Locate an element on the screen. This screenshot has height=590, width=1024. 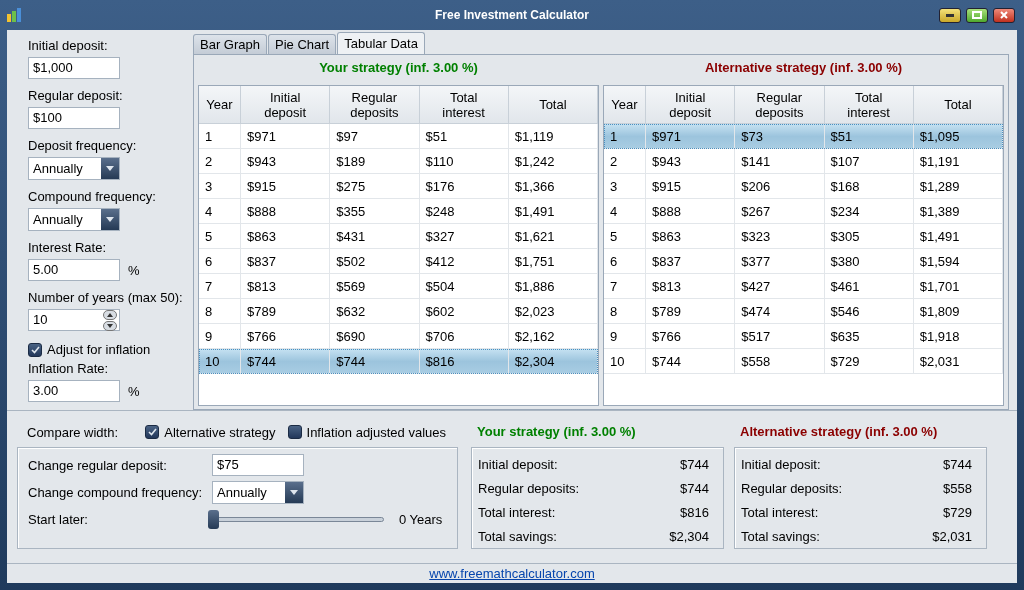
table-row: 7 $813 $569 $504 $1,886 is located at coordinates (398, 286).